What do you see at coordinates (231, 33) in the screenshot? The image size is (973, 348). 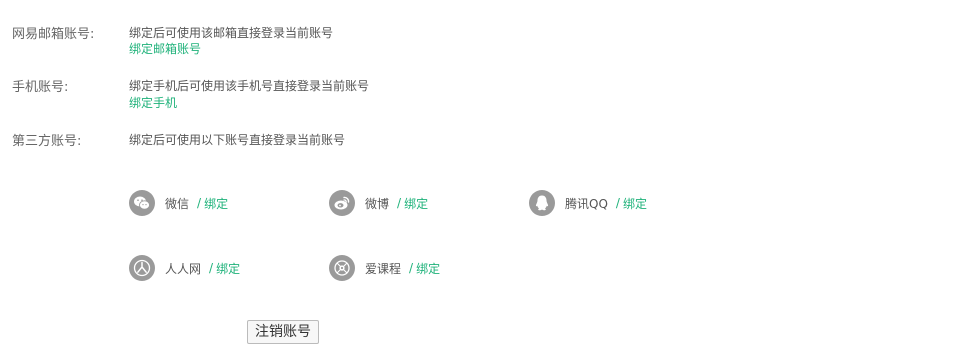 I see `email-account-description: 绑定后可使用该邮箱直接登录当前账号` at bounding box center [231, 33].